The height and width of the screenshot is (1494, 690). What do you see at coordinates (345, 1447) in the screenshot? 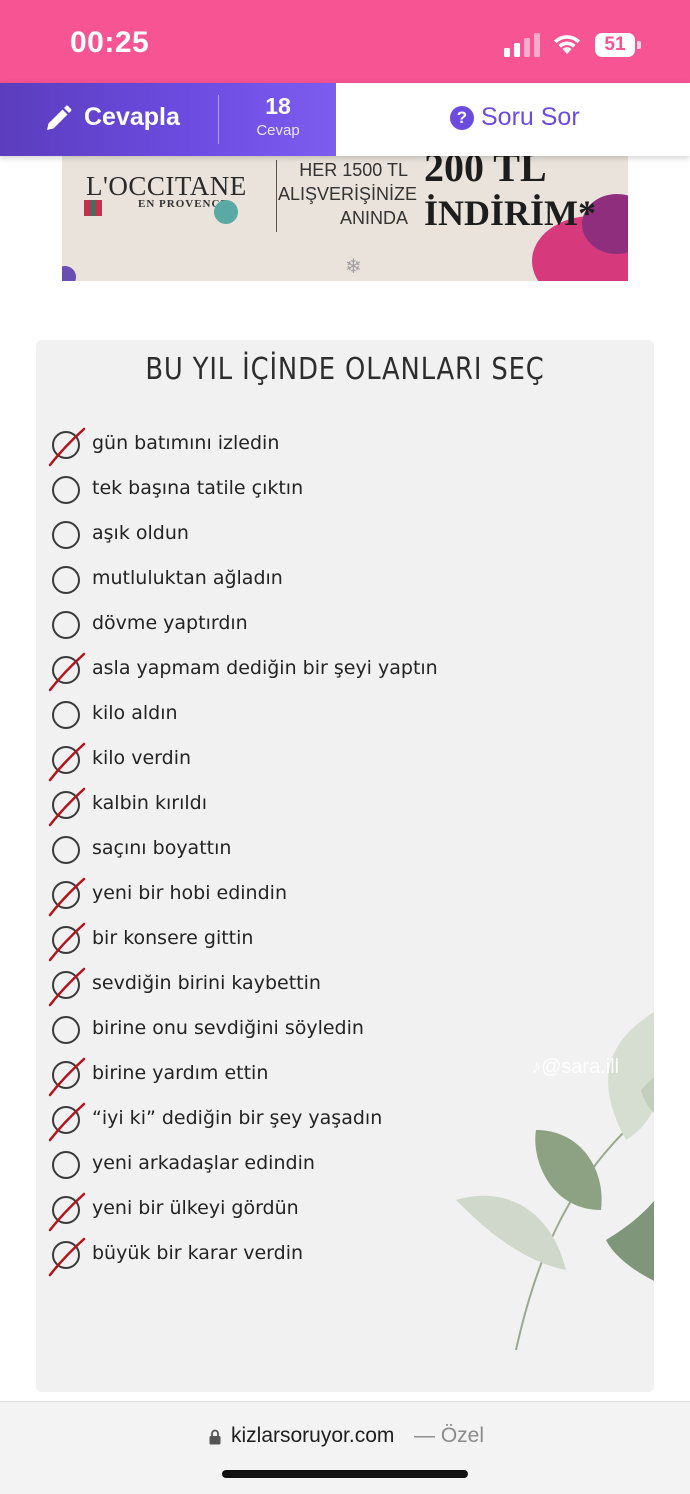
I see `browser-url-bar: kizlarsoruyor.com — Özel` at bounding box center [345, 1447].